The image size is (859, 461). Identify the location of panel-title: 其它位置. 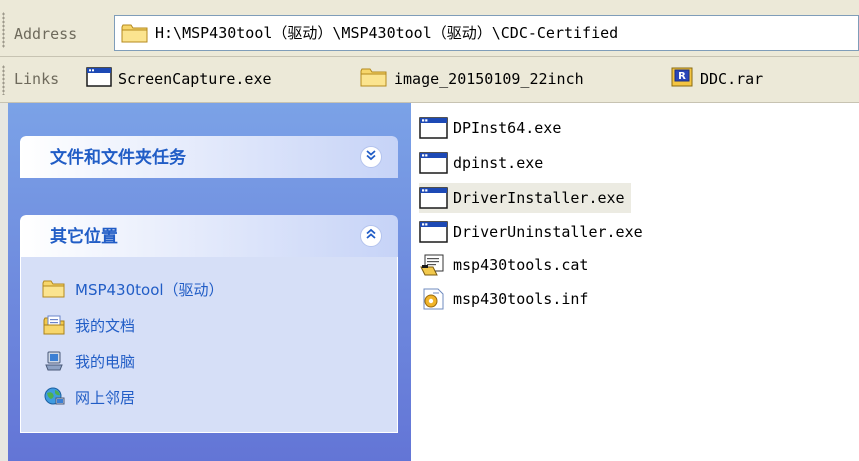
(84, 237).